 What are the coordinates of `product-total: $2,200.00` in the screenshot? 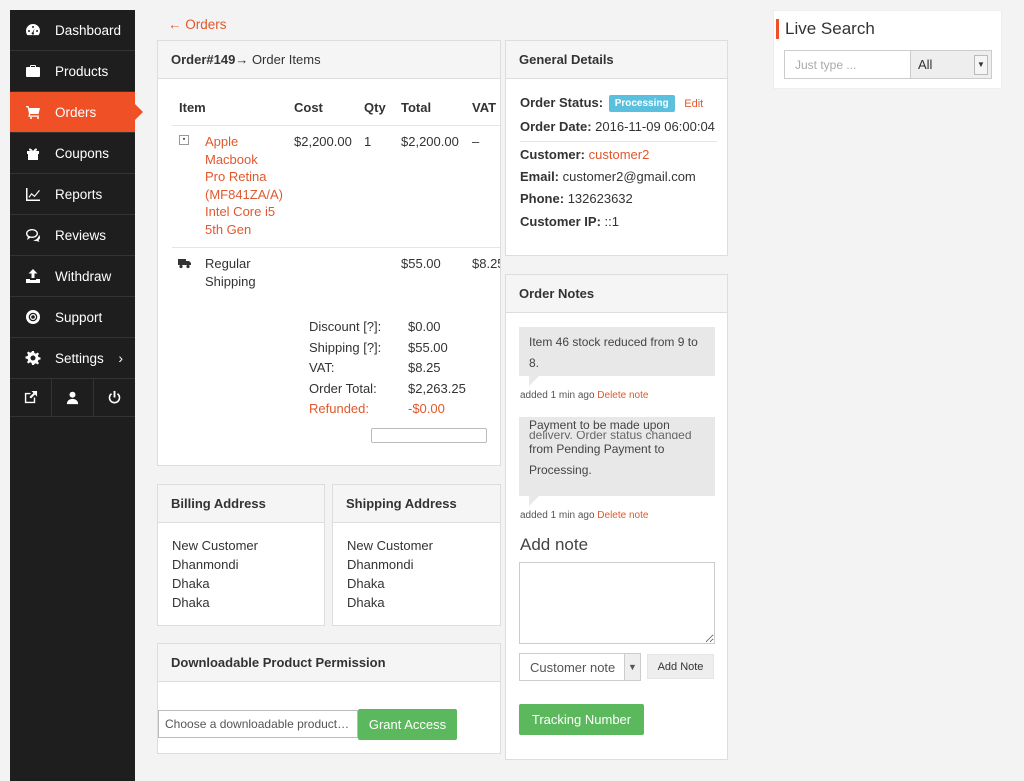 It's located at (430, 141).